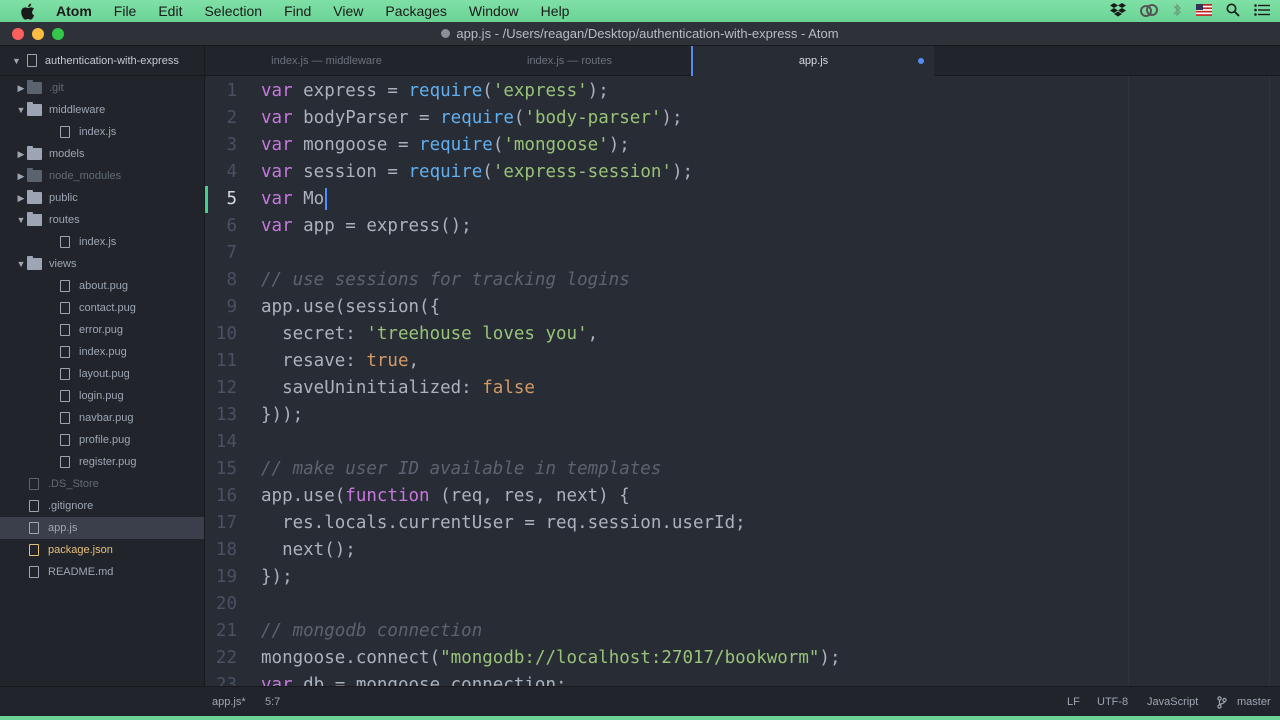  I want to click on code-line: var Mo, so click(294, 199).